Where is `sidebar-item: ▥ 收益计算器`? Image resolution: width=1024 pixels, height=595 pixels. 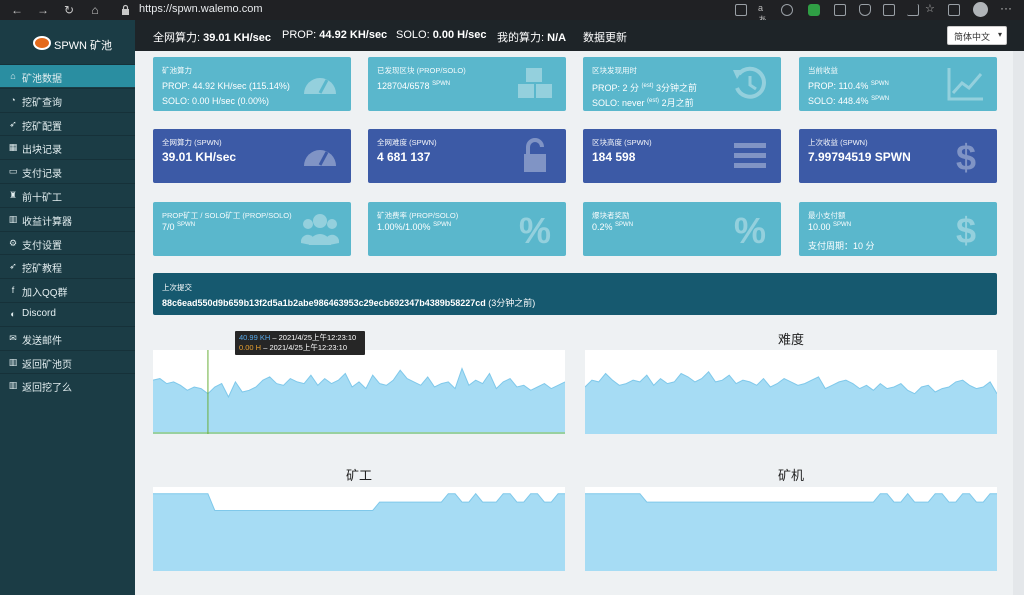 sidebar-item: ▥ 收益计算器 is located at coordinates (67, 218).